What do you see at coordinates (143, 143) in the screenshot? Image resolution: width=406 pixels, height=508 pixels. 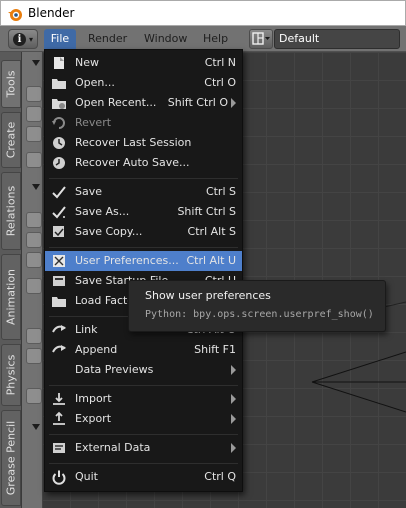 I see `menu-item-recover-last-session: Recover Last Session` at bounding box center [143, 143].